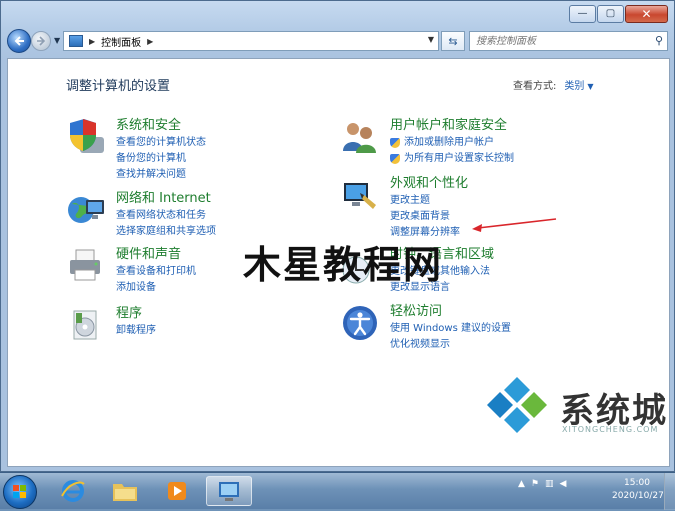 This screenshot has width=675, height=511. I want to click on link-check-computer-status: 查看您的计算机状态, so click(161, 143).